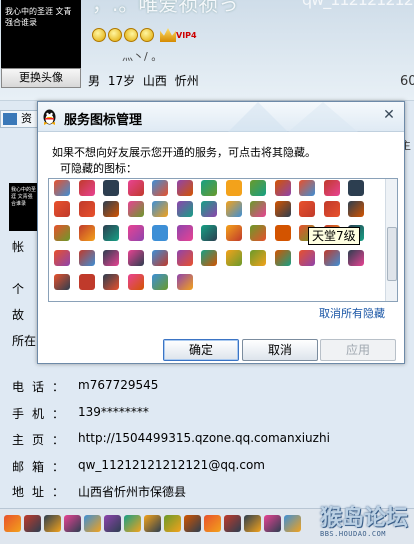 The height and width of the screenshot is (544, 414). Describe the element at coordinates (358, 350) in the screenshot. I see `apply-button: 应用` at that location.